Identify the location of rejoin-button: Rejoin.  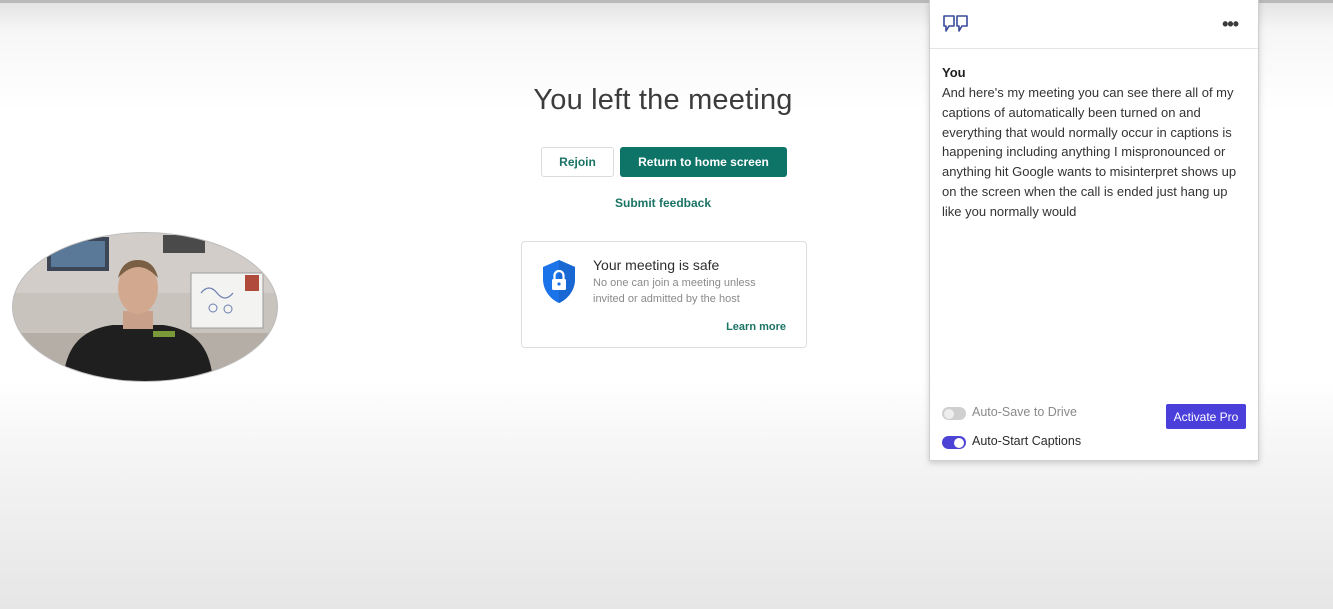
(577, 162).